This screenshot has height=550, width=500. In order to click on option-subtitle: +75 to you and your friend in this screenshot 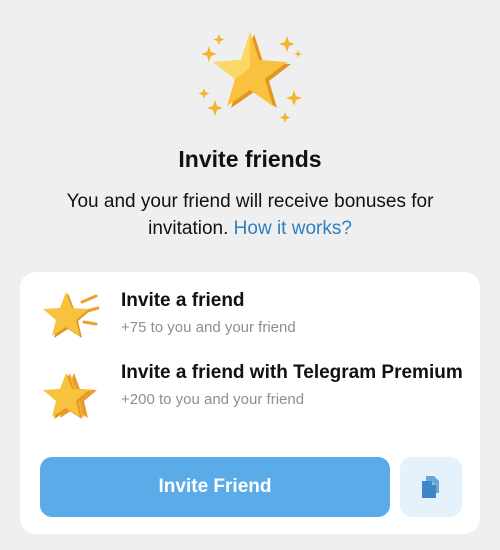, I will do `click(208, 327)`.